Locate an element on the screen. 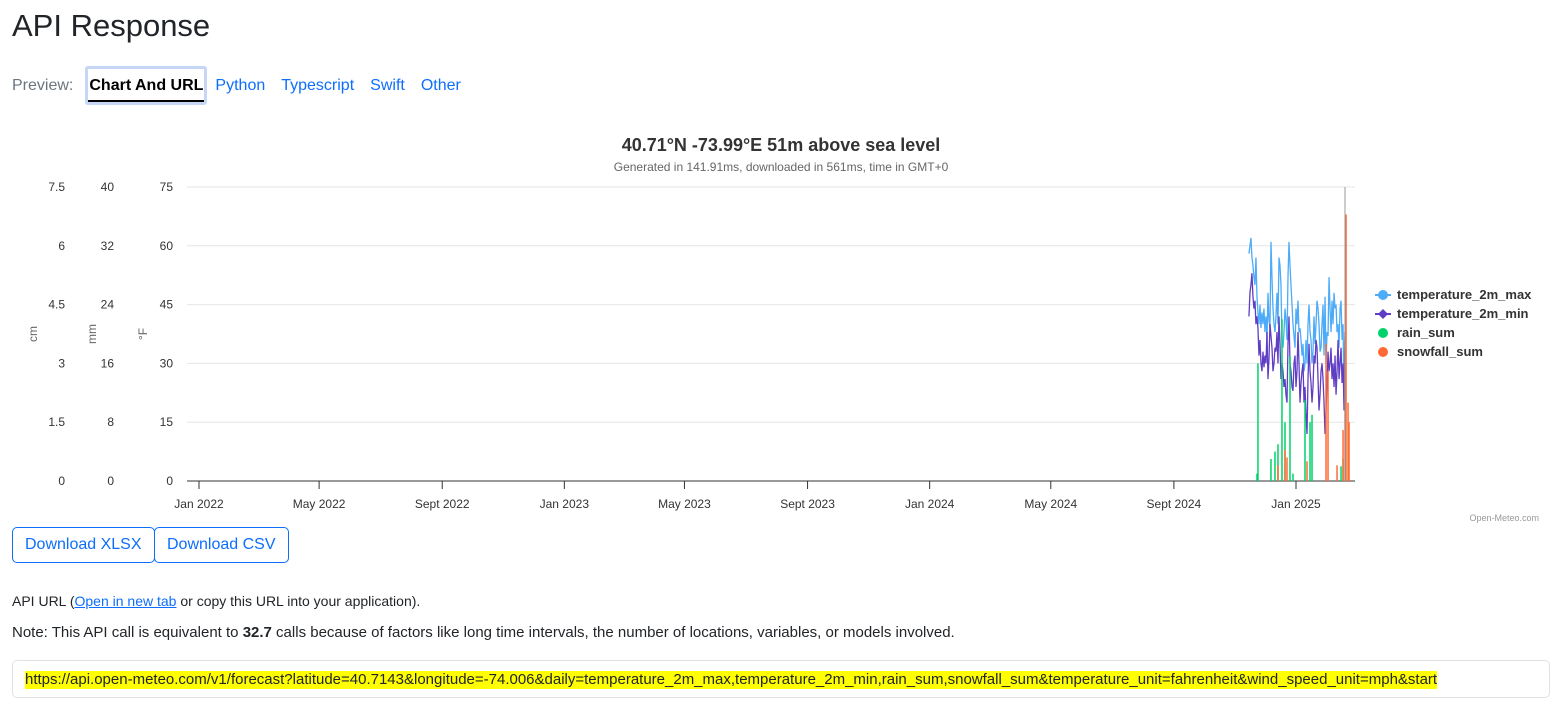 This screenshot has height=711, width=1561. y-tick-label: 16 is located at coordinates (108, 363).